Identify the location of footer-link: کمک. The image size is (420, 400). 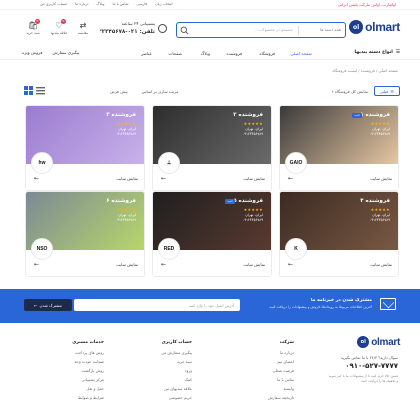
(176, 379).